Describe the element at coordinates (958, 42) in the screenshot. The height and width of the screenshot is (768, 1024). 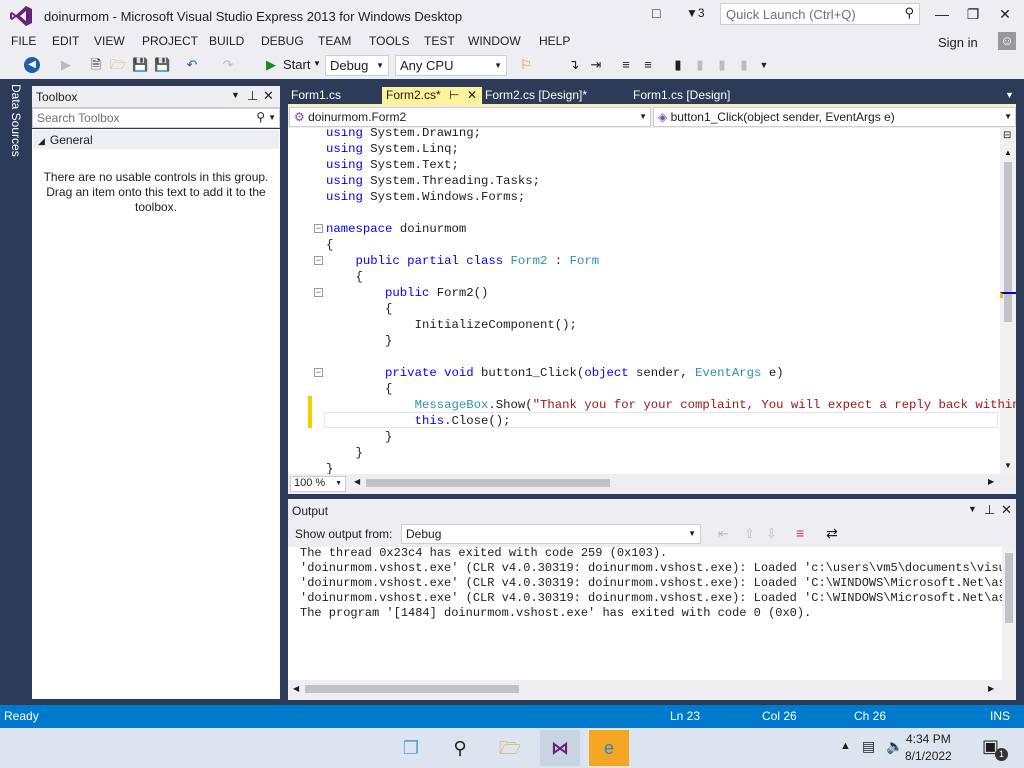
I see `sign-in-link: Sign in` at that location.